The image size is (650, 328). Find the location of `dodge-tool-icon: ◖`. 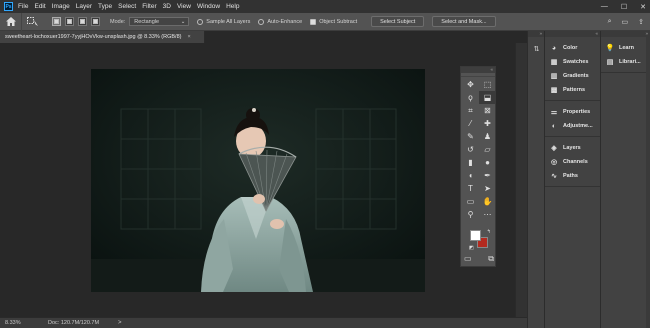

dodge-tool-icon: ◖ is located at coordinates (470, 175).